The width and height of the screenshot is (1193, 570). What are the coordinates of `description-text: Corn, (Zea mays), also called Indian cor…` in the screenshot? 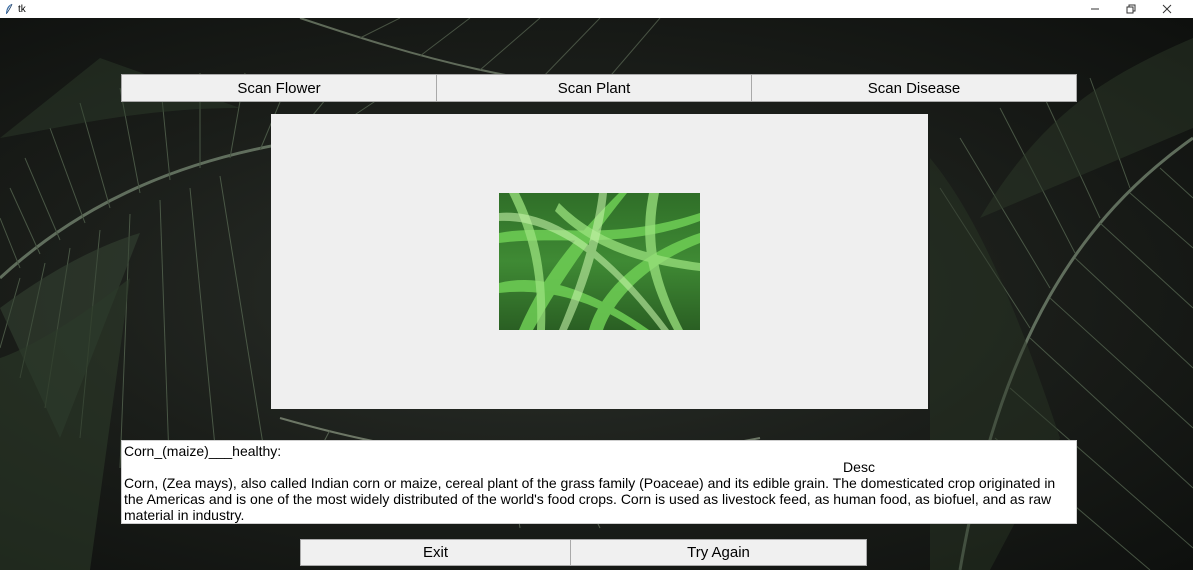 It's located at (590, 499).